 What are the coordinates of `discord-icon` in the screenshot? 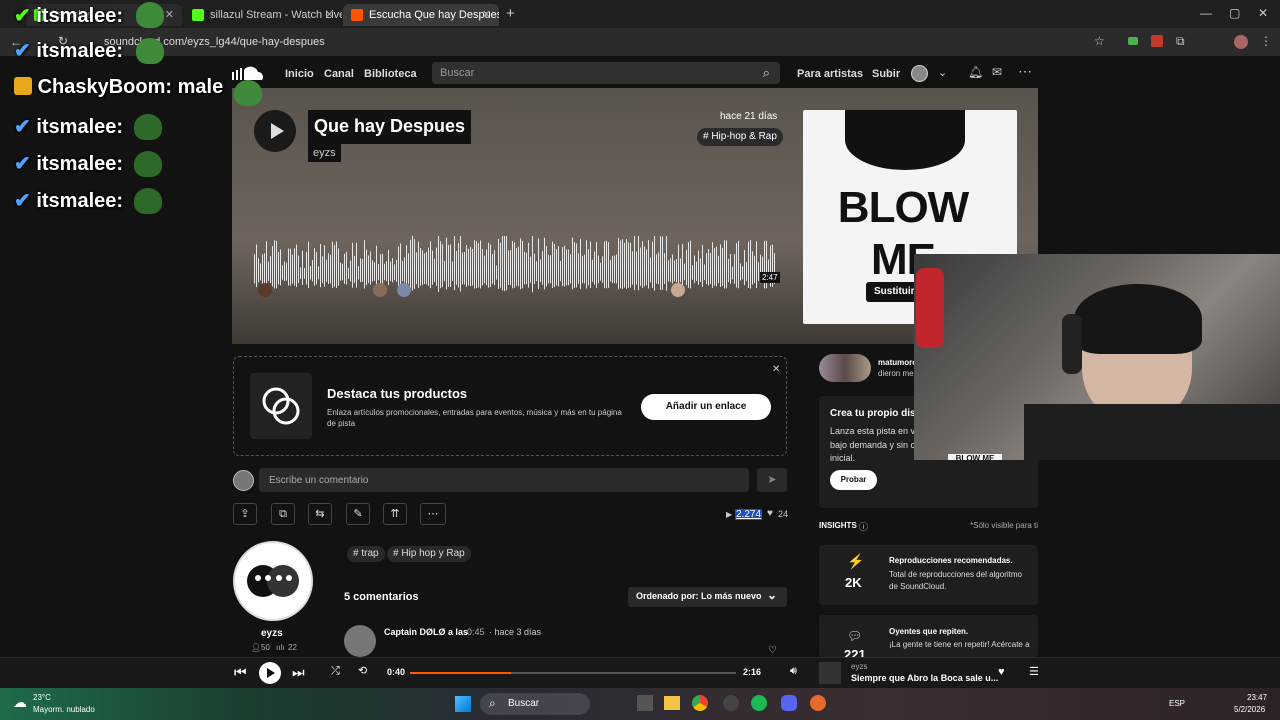 It's located at (789, 703).